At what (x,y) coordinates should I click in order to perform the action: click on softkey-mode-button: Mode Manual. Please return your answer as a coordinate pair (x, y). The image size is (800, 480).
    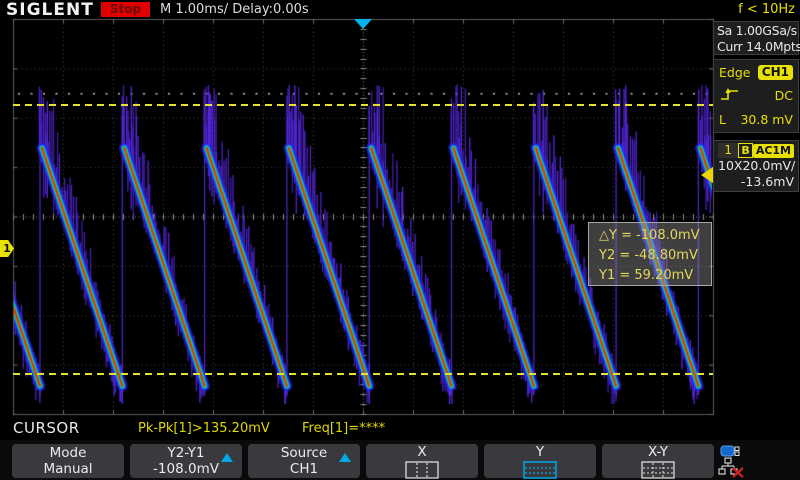
    Looking at the image, I should click on (68, 461).